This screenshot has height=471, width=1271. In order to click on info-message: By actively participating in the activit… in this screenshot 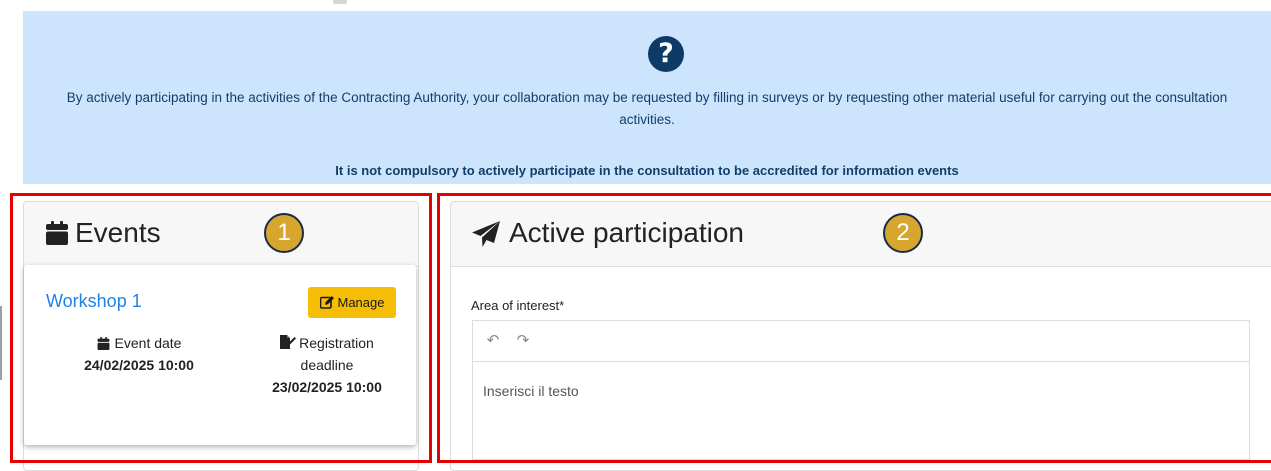, I will do `click(647, 108)`.